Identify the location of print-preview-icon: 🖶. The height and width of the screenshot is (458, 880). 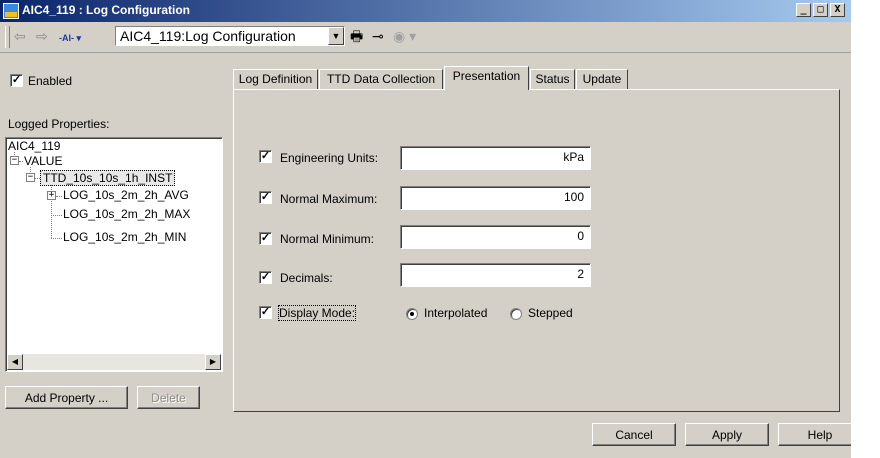
(356, 36).